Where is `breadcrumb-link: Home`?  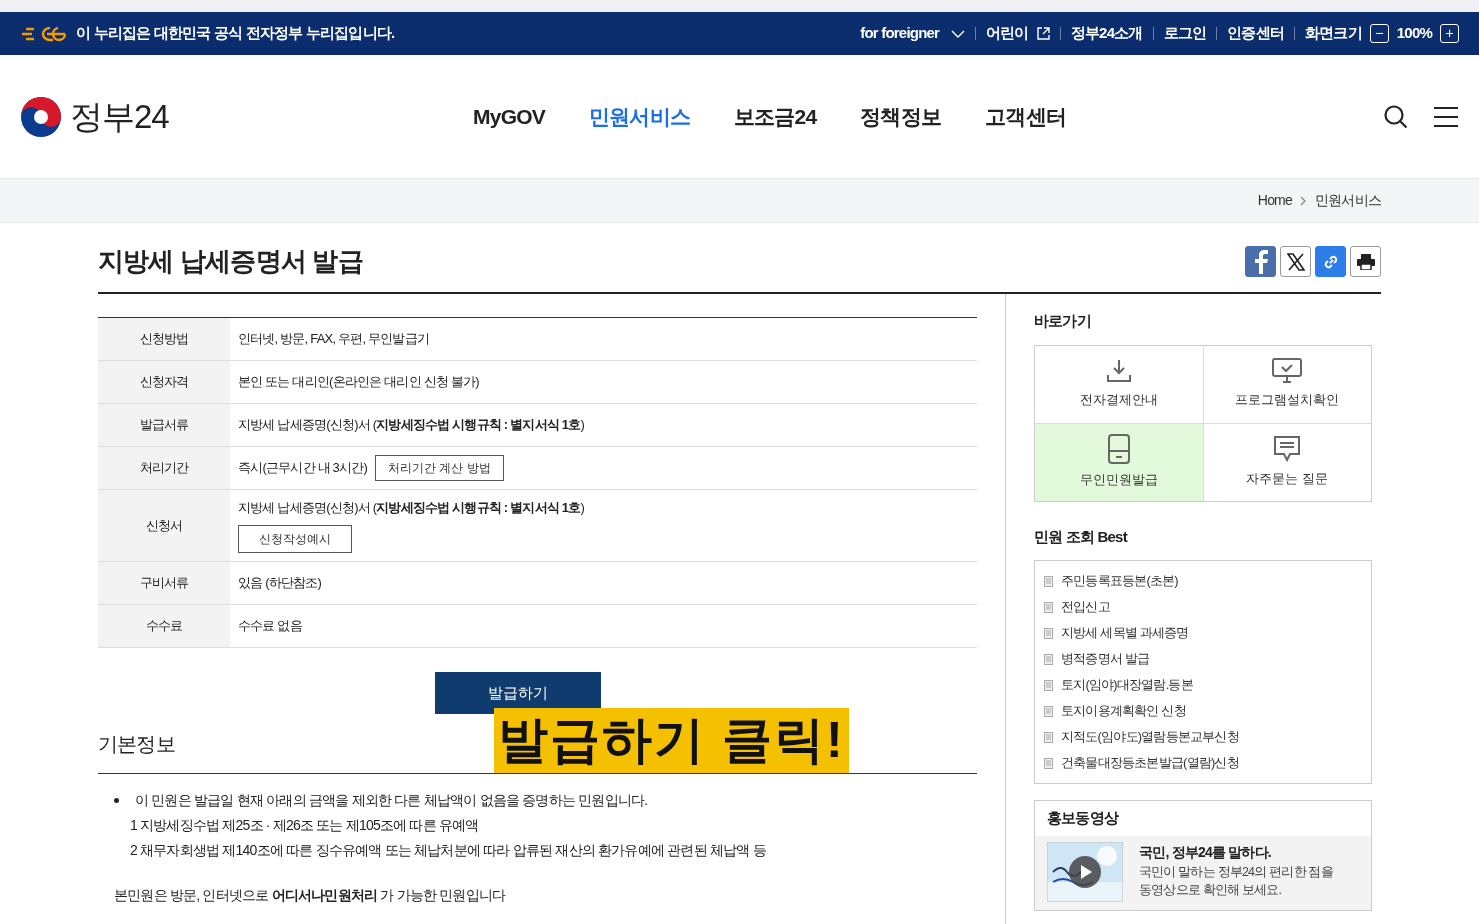
breadcrumb-link: Home is located at coordinates (1274, 200).